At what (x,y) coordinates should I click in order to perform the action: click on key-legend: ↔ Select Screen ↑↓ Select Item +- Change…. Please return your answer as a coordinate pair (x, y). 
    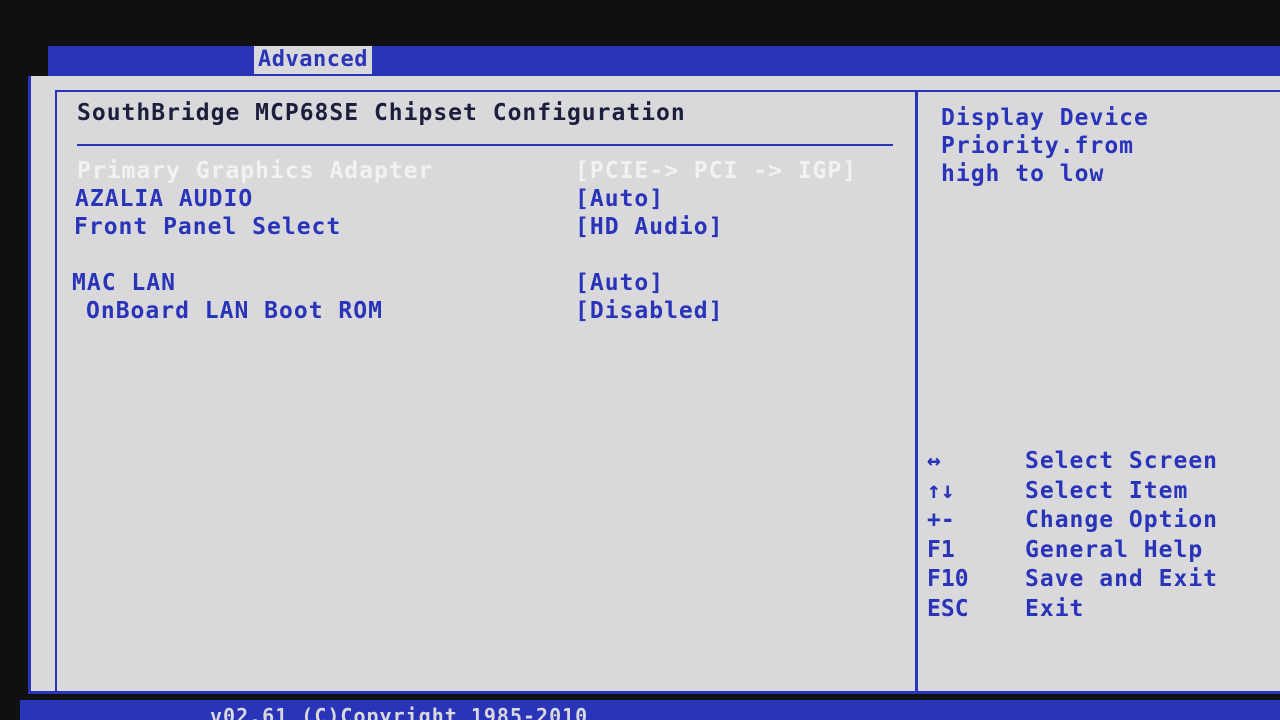
    Looking at the image, I should click on (1097, 536).